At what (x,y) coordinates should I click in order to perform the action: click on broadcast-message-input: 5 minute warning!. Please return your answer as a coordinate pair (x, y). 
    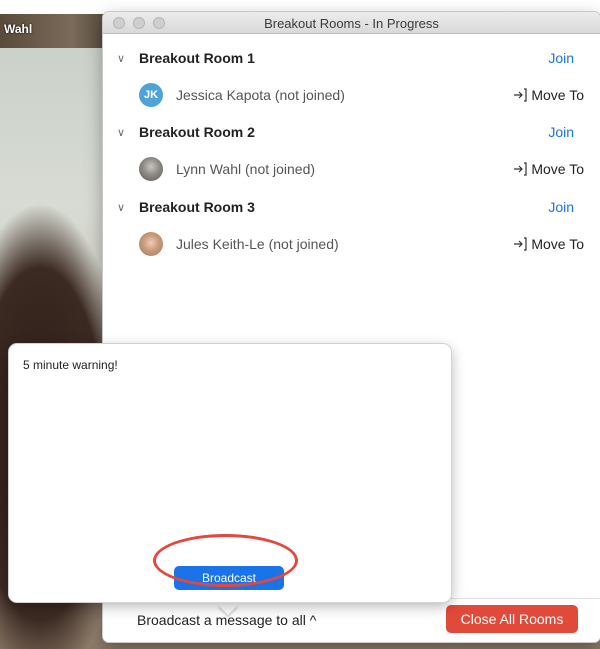
    Looking at the image, I should click on (70, 365).